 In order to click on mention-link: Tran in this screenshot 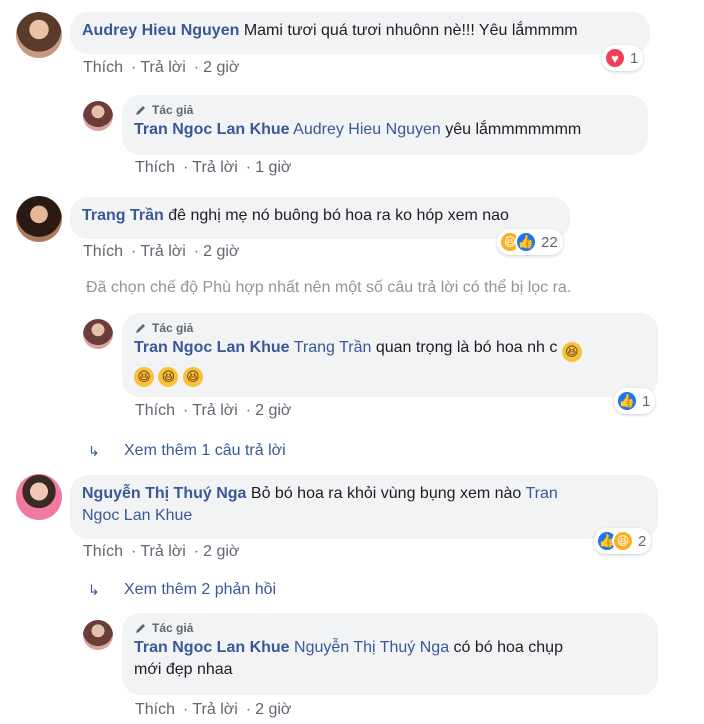, I will do `click(541, 493)`.